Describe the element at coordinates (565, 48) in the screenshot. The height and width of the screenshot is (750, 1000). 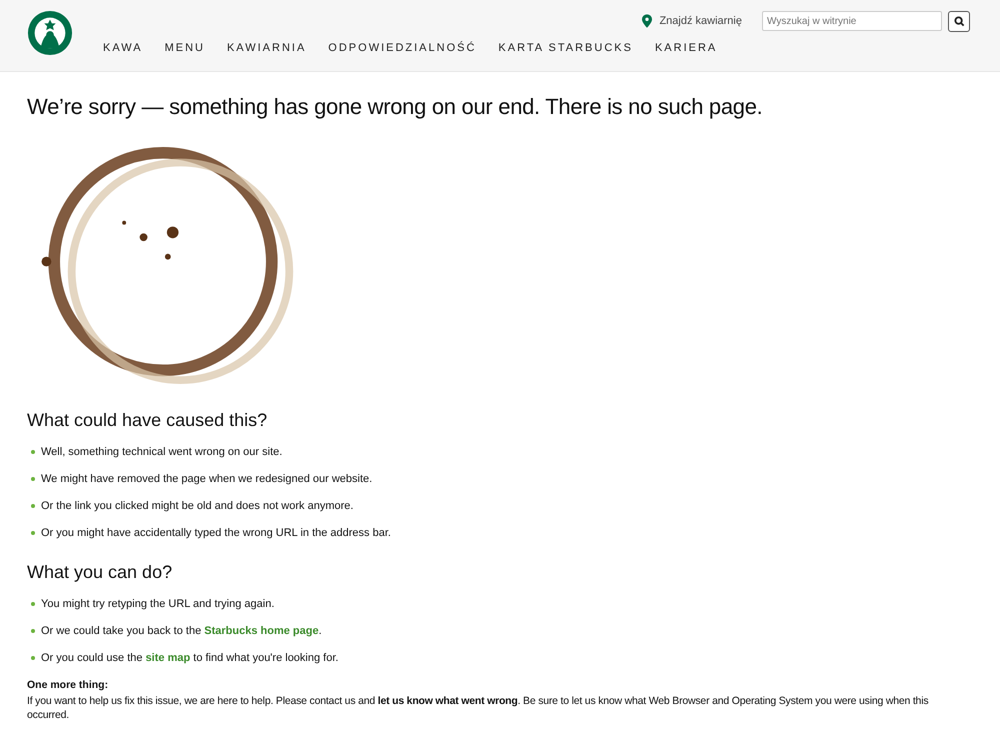
I see `nav-link: KARTA STARBUCKS` at that location.